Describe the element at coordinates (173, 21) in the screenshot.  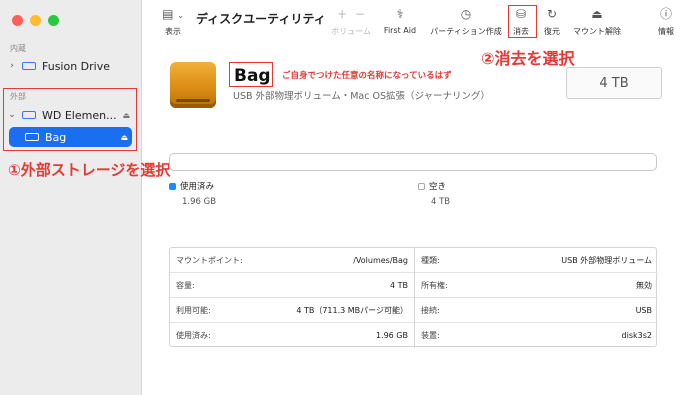
I see `view-button: ▤ ⌄ 表示` at that location.